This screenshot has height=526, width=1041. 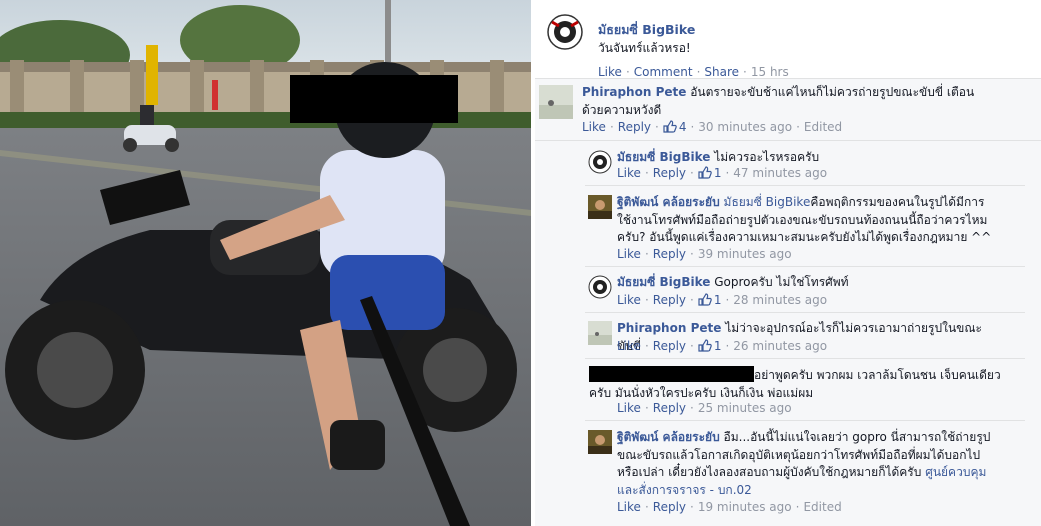 What do you see at coordinates (610, 72) in the screenshot?
I see `post-like-link: Like` at bounding box center [610, 72].